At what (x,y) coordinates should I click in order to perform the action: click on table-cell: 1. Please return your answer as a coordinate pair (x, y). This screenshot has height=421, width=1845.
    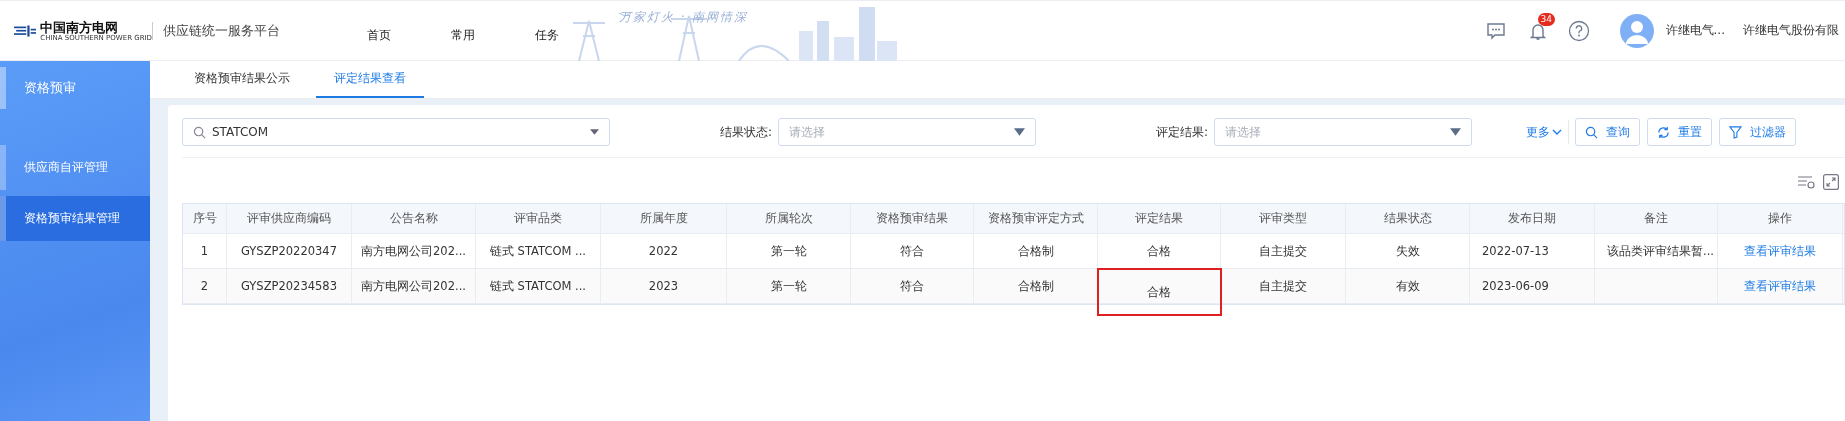
    Looking at the image, I should click on (205, 251).